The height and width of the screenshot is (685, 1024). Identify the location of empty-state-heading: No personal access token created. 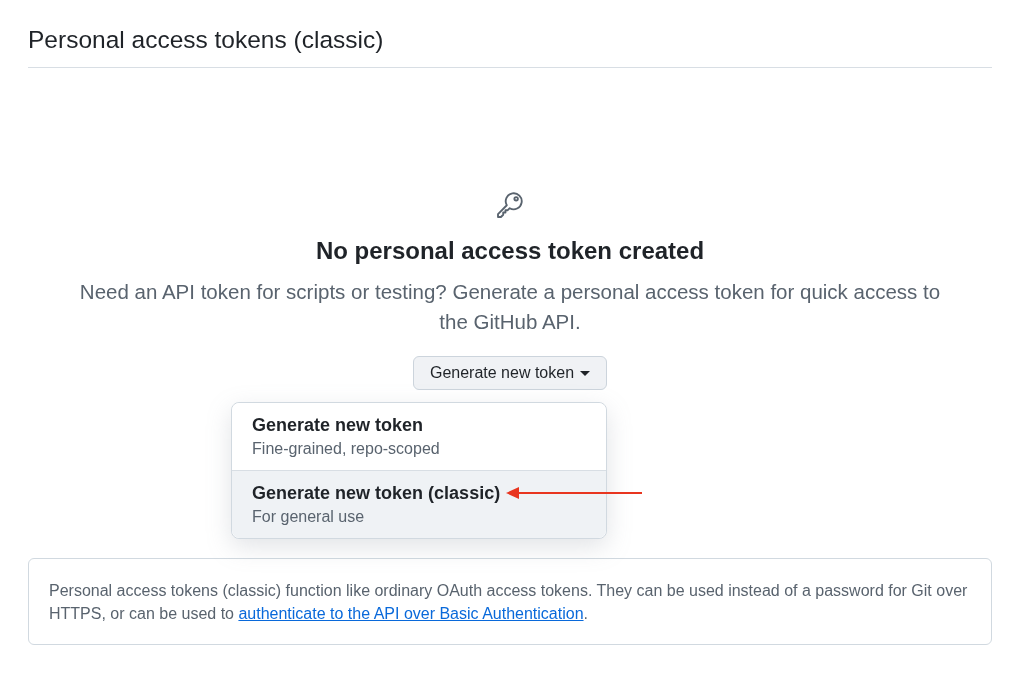
(510, 251).